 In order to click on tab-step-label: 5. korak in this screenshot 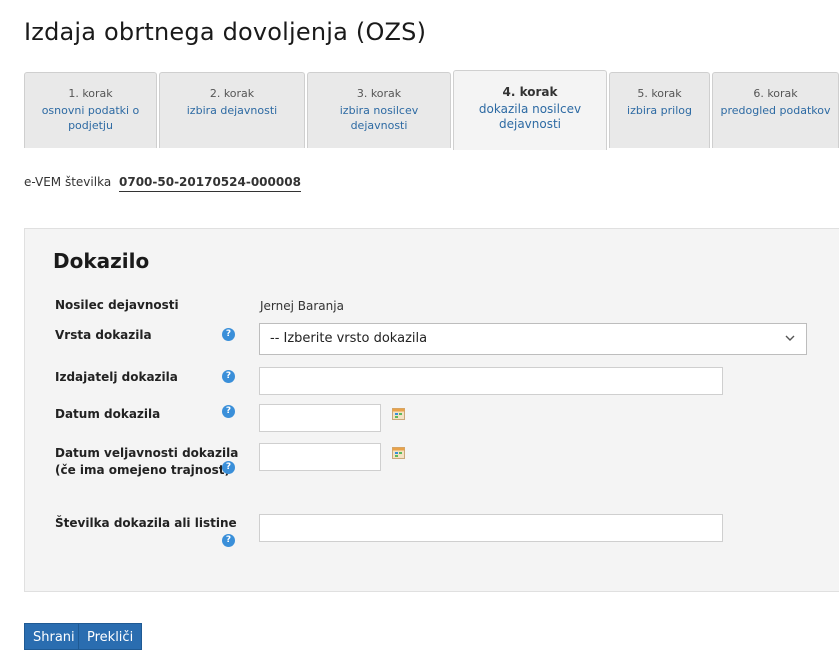, I will do `click(659, 93)`.